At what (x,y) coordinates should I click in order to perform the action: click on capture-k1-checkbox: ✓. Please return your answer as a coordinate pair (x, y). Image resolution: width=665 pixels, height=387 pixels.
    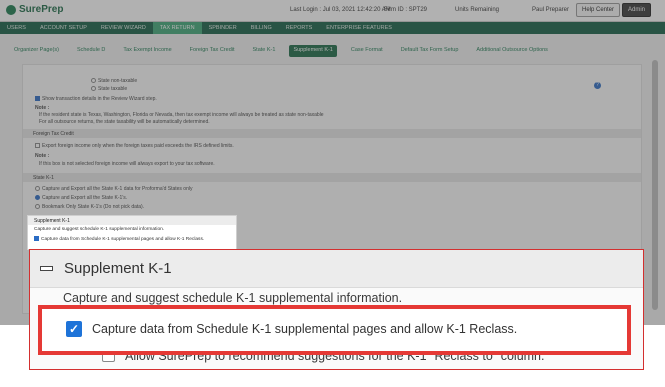
    Looking at the image, I should click on (74, 329).